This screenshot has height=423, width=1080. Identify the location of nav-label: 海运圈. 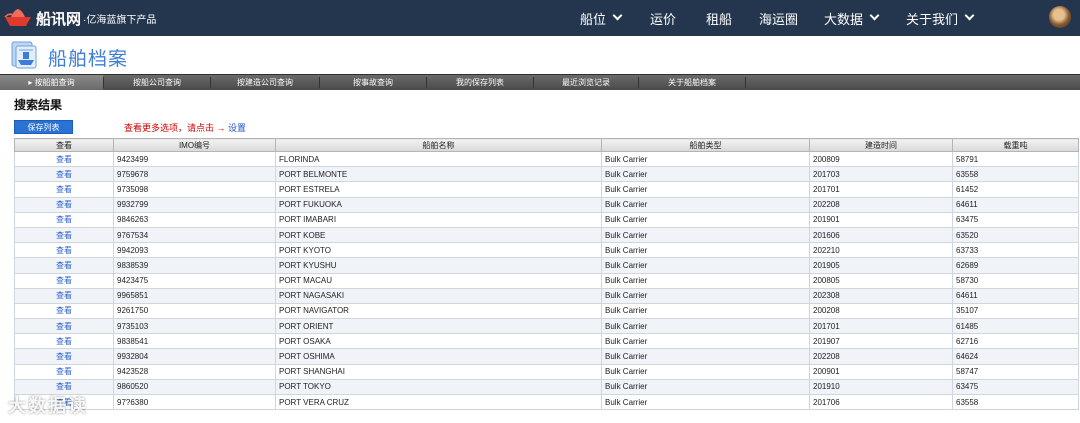
(779, 19).